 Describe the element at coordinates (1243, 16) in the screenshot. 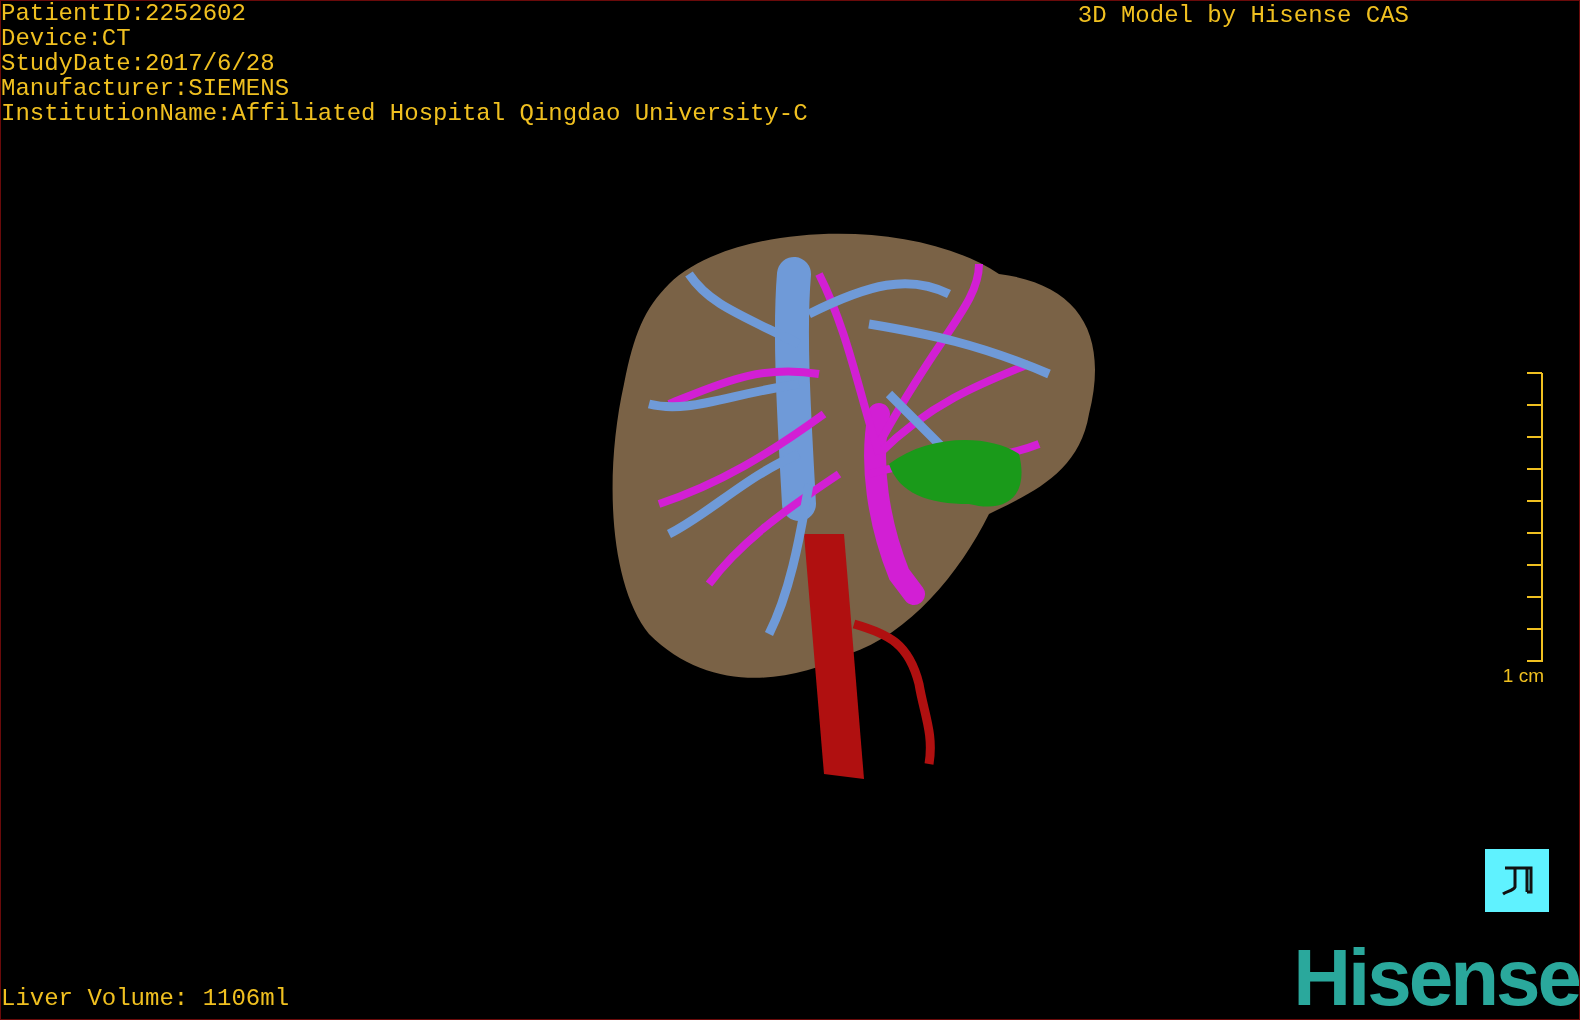

I see `model-title: 3D Model by Hisense CAS` at that location.